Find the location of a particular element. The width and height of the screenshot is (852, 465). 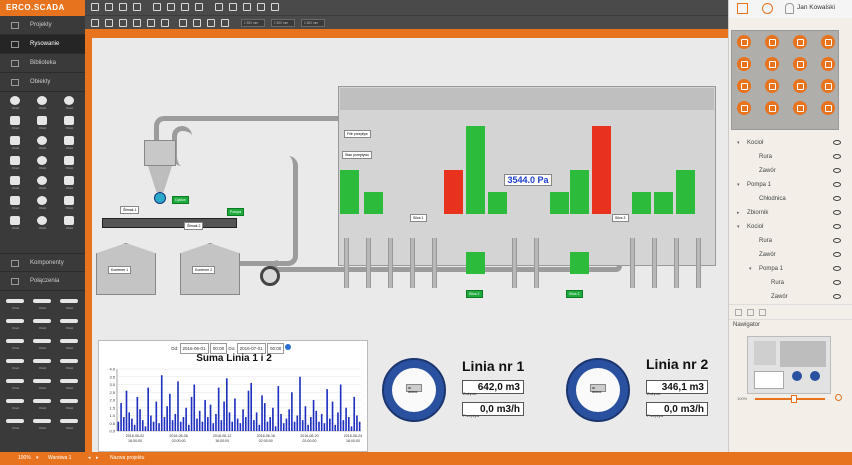

refresh-icon is located at coordinates (288, 347).